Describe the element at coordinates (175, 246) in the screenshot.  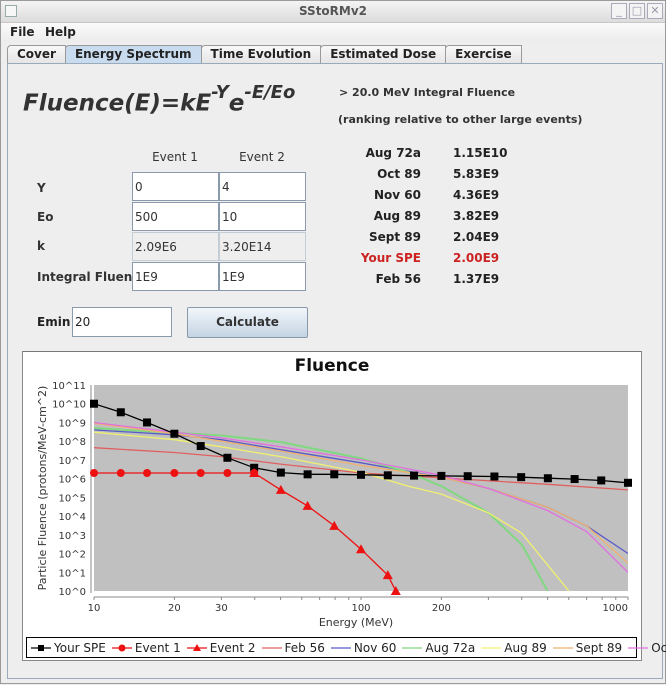
I see `k-event-1-value: 2.09E6` at that location.